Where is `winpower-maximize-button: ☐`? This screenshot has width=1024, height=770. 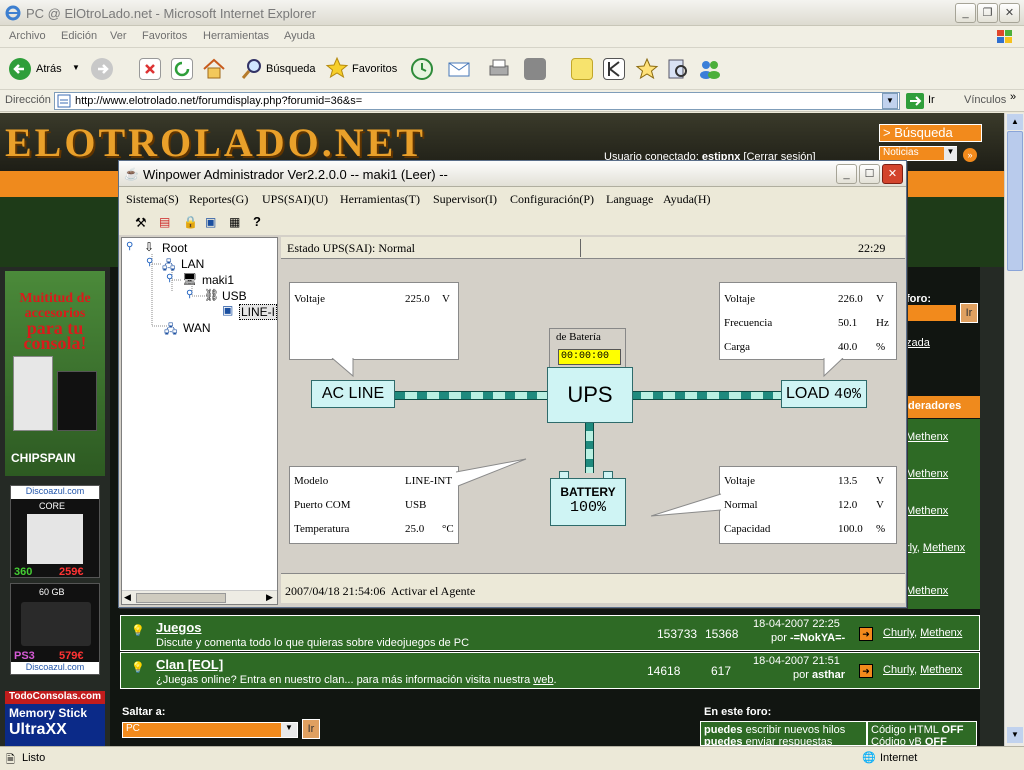
winpower-maximize-button: ☐ is located at coordinates (869, 174).